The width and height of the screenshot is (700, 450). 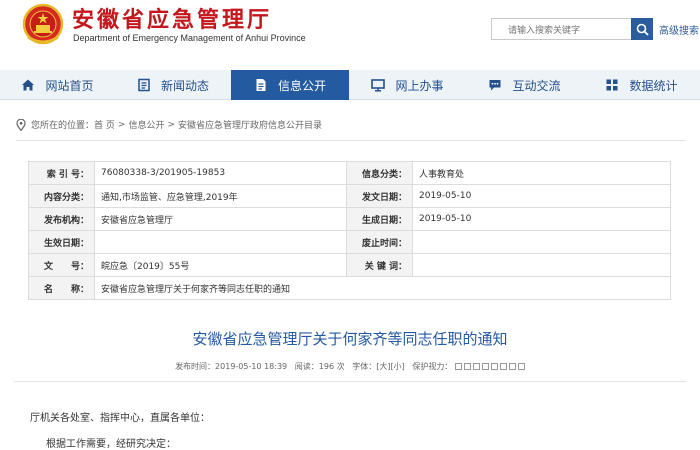 I want to click on search-button, so click(x=642, y=29).